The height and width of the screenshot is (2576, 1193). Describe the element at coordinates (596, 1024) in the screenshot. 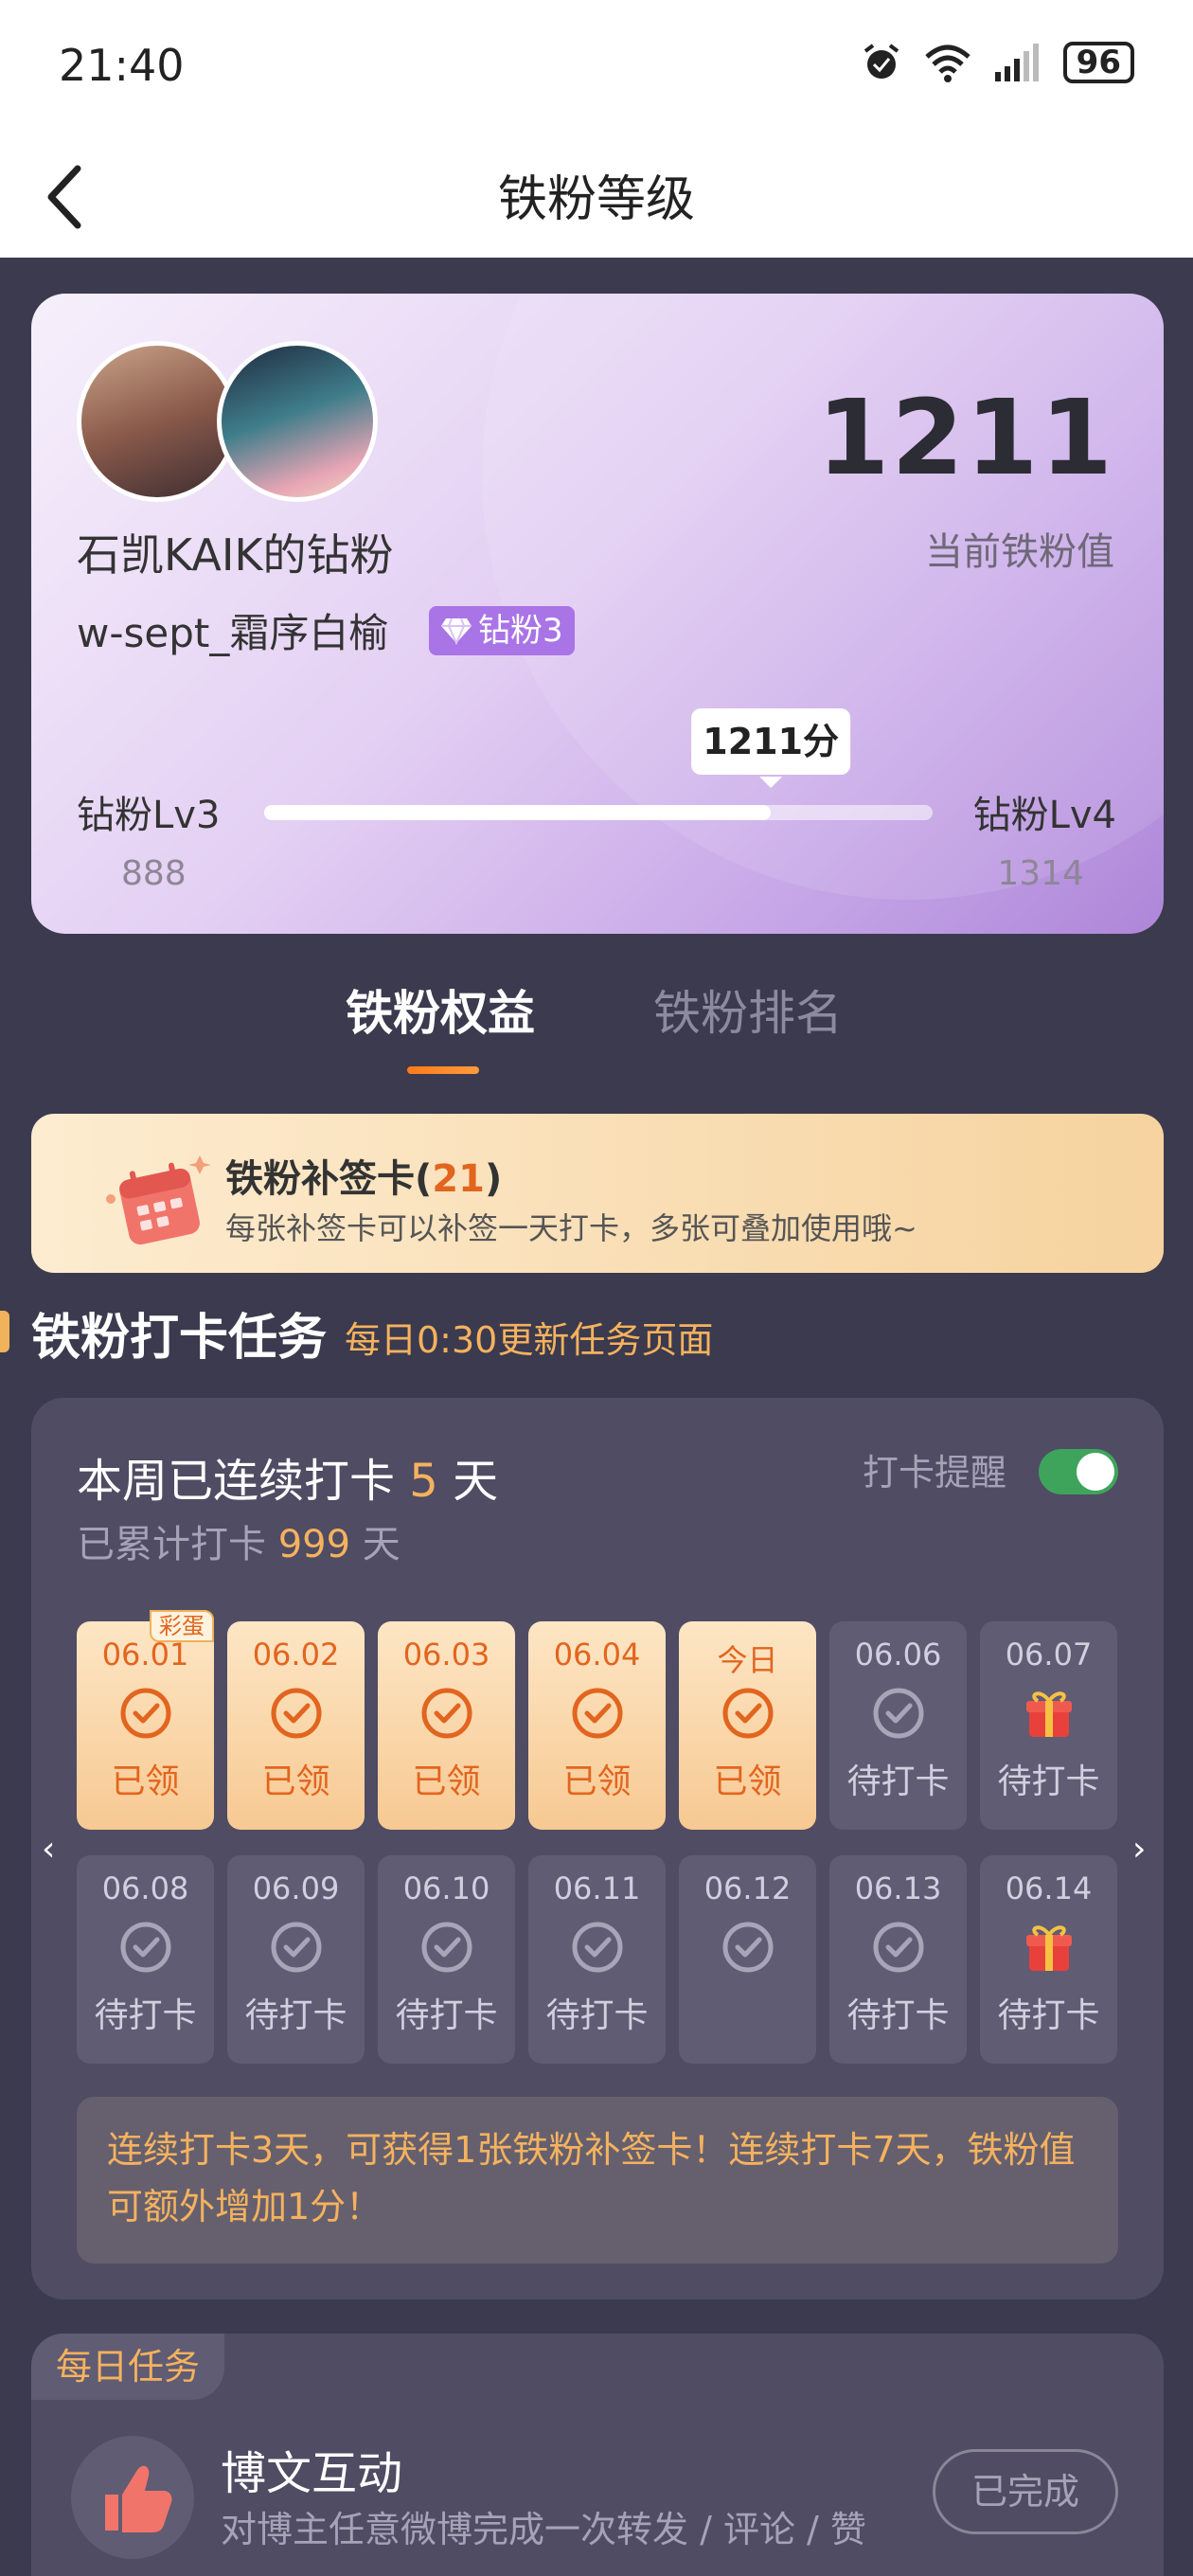

I see `tab-bar: 铁粉权益 铁粉排名` at that location.